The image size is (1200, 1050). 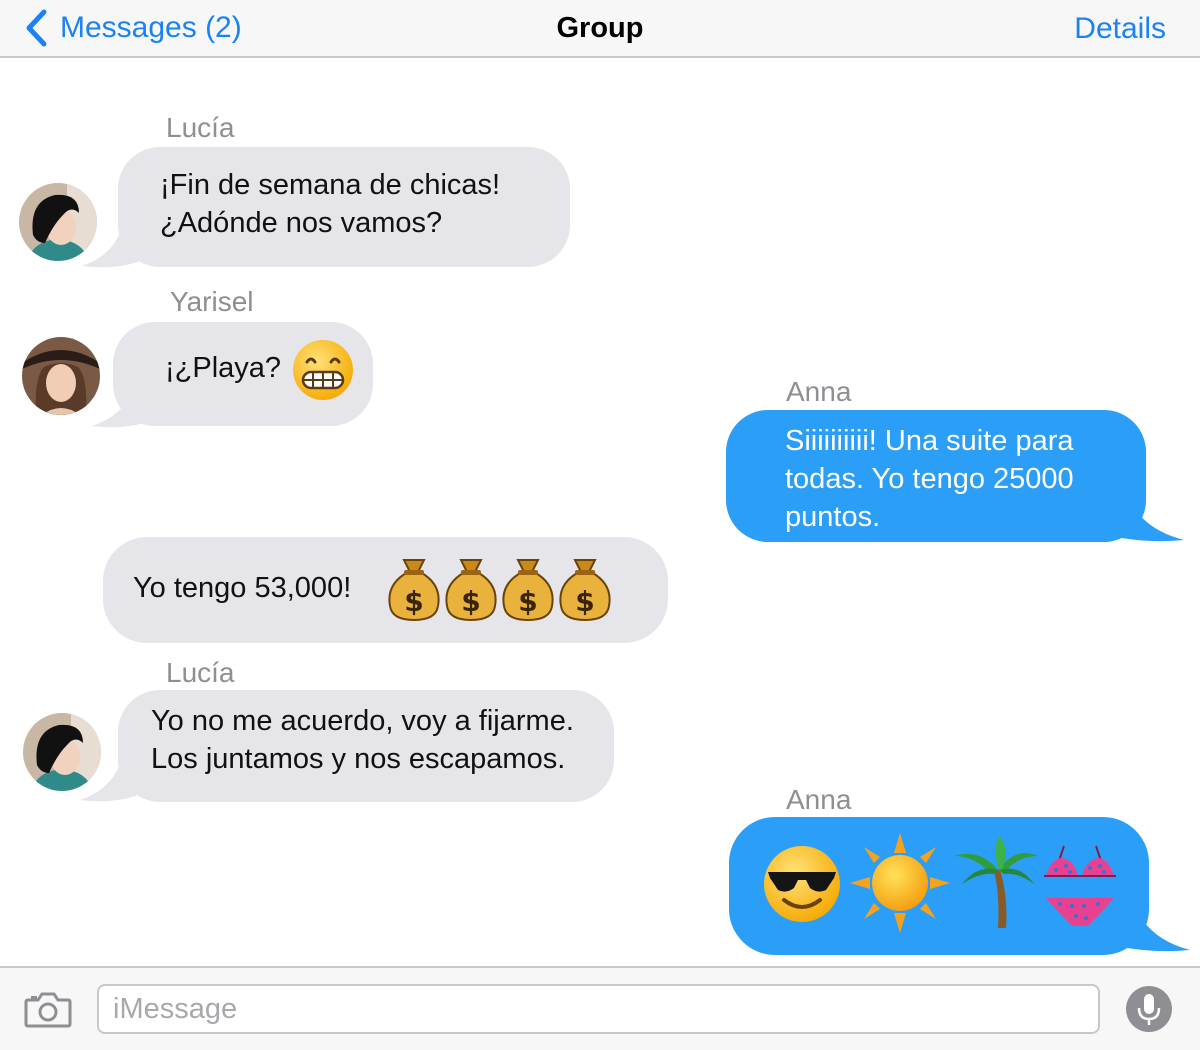 What do you see at coordinates (995, 882) in the screenshot?
I see `palm-tree-icon` at bounding box center [995, 882].